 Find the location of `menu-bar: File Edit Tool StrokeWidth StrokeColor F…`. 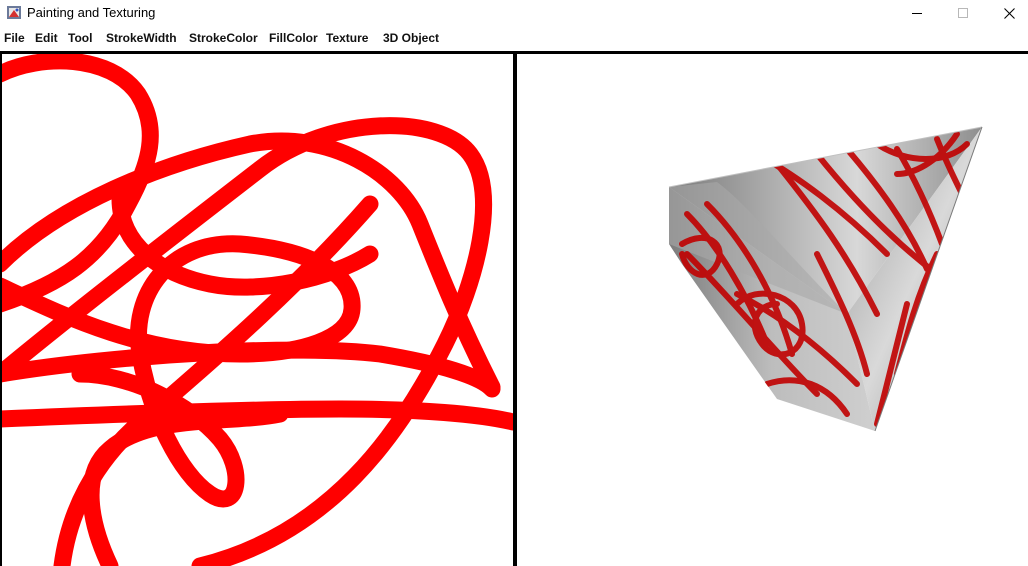

menu-bar: File Edit Tool StrokeWidth StrokeColor F… is located at coordinates (514, 38).